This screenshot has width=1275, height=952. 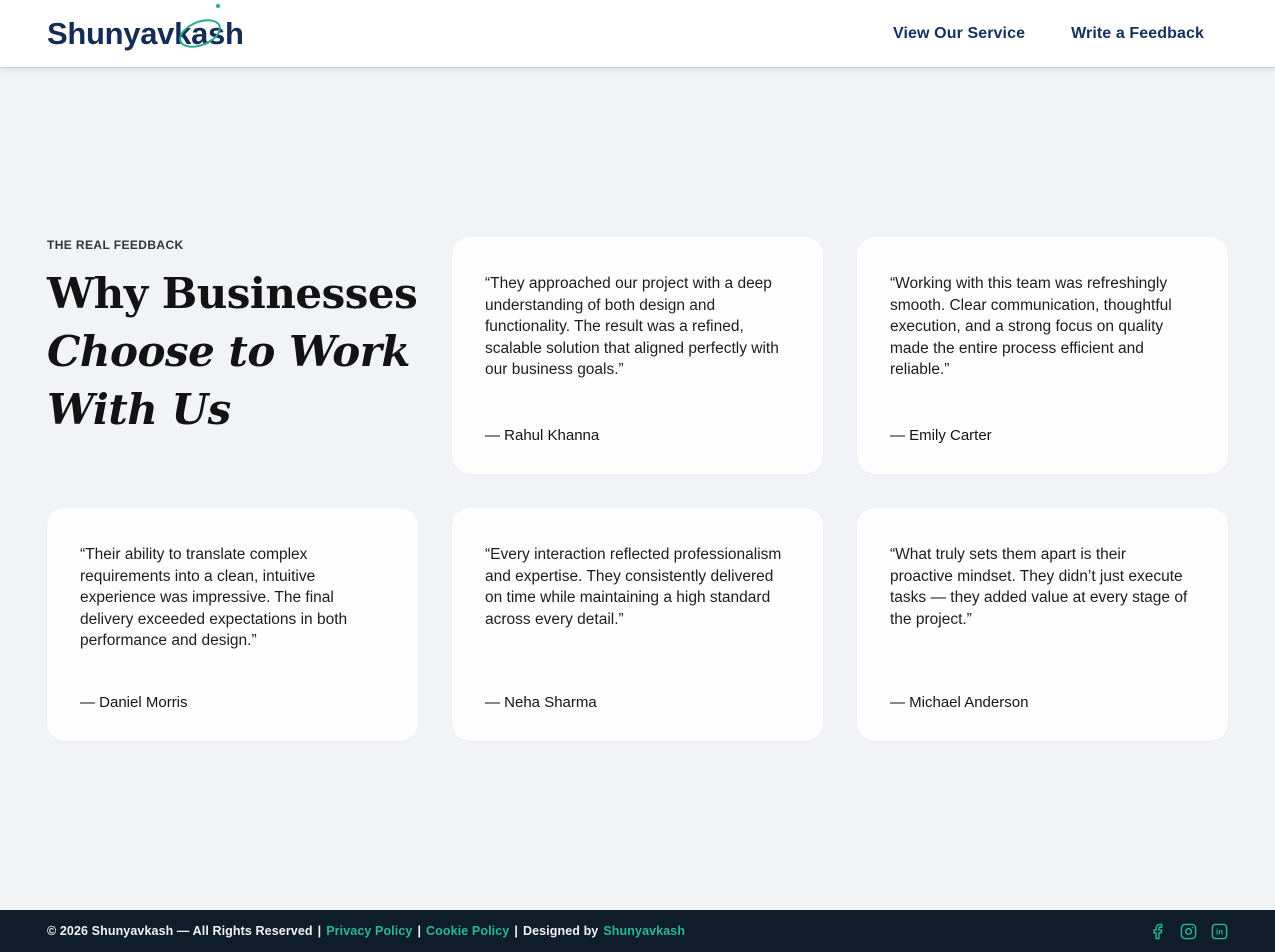 I want to click on social-links: in, so click(x=1188, y=931).